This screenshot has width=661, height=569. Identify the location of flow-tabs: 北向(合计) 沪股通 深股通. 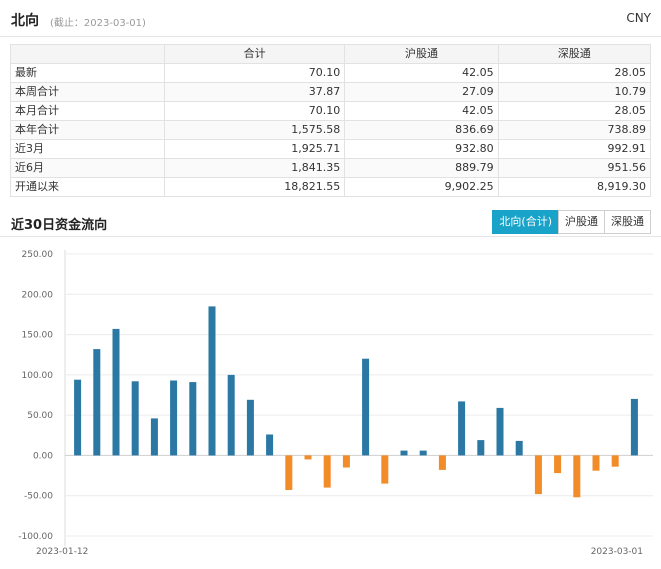
(571, 222).